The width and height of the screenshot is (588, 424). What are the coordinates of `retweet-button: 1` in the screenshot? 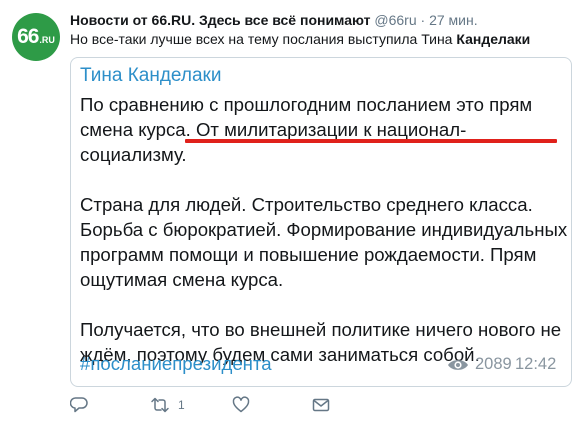 It's located at (167, 405).